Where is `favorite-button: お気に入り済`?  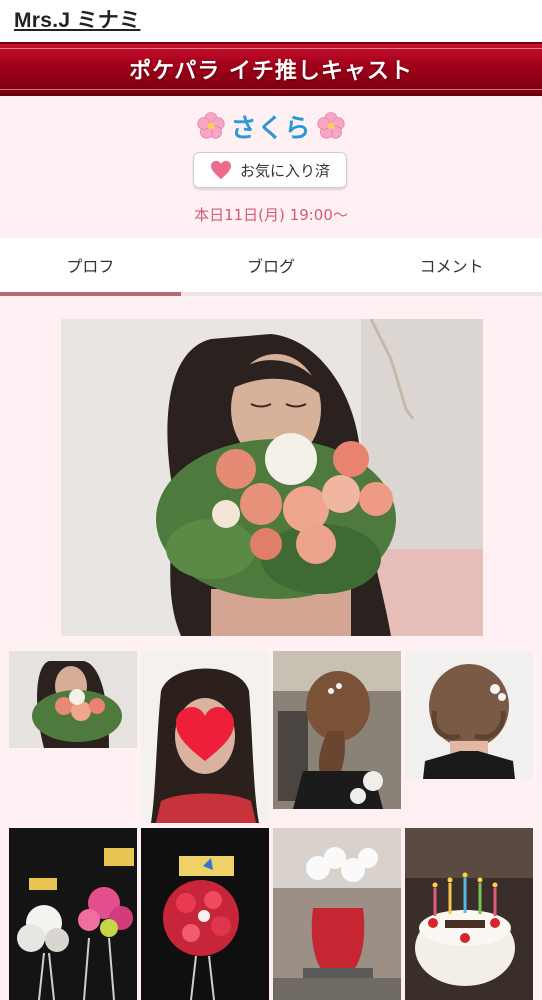 favorite-button: お気に入り済 is located at coordinates (270, 170).